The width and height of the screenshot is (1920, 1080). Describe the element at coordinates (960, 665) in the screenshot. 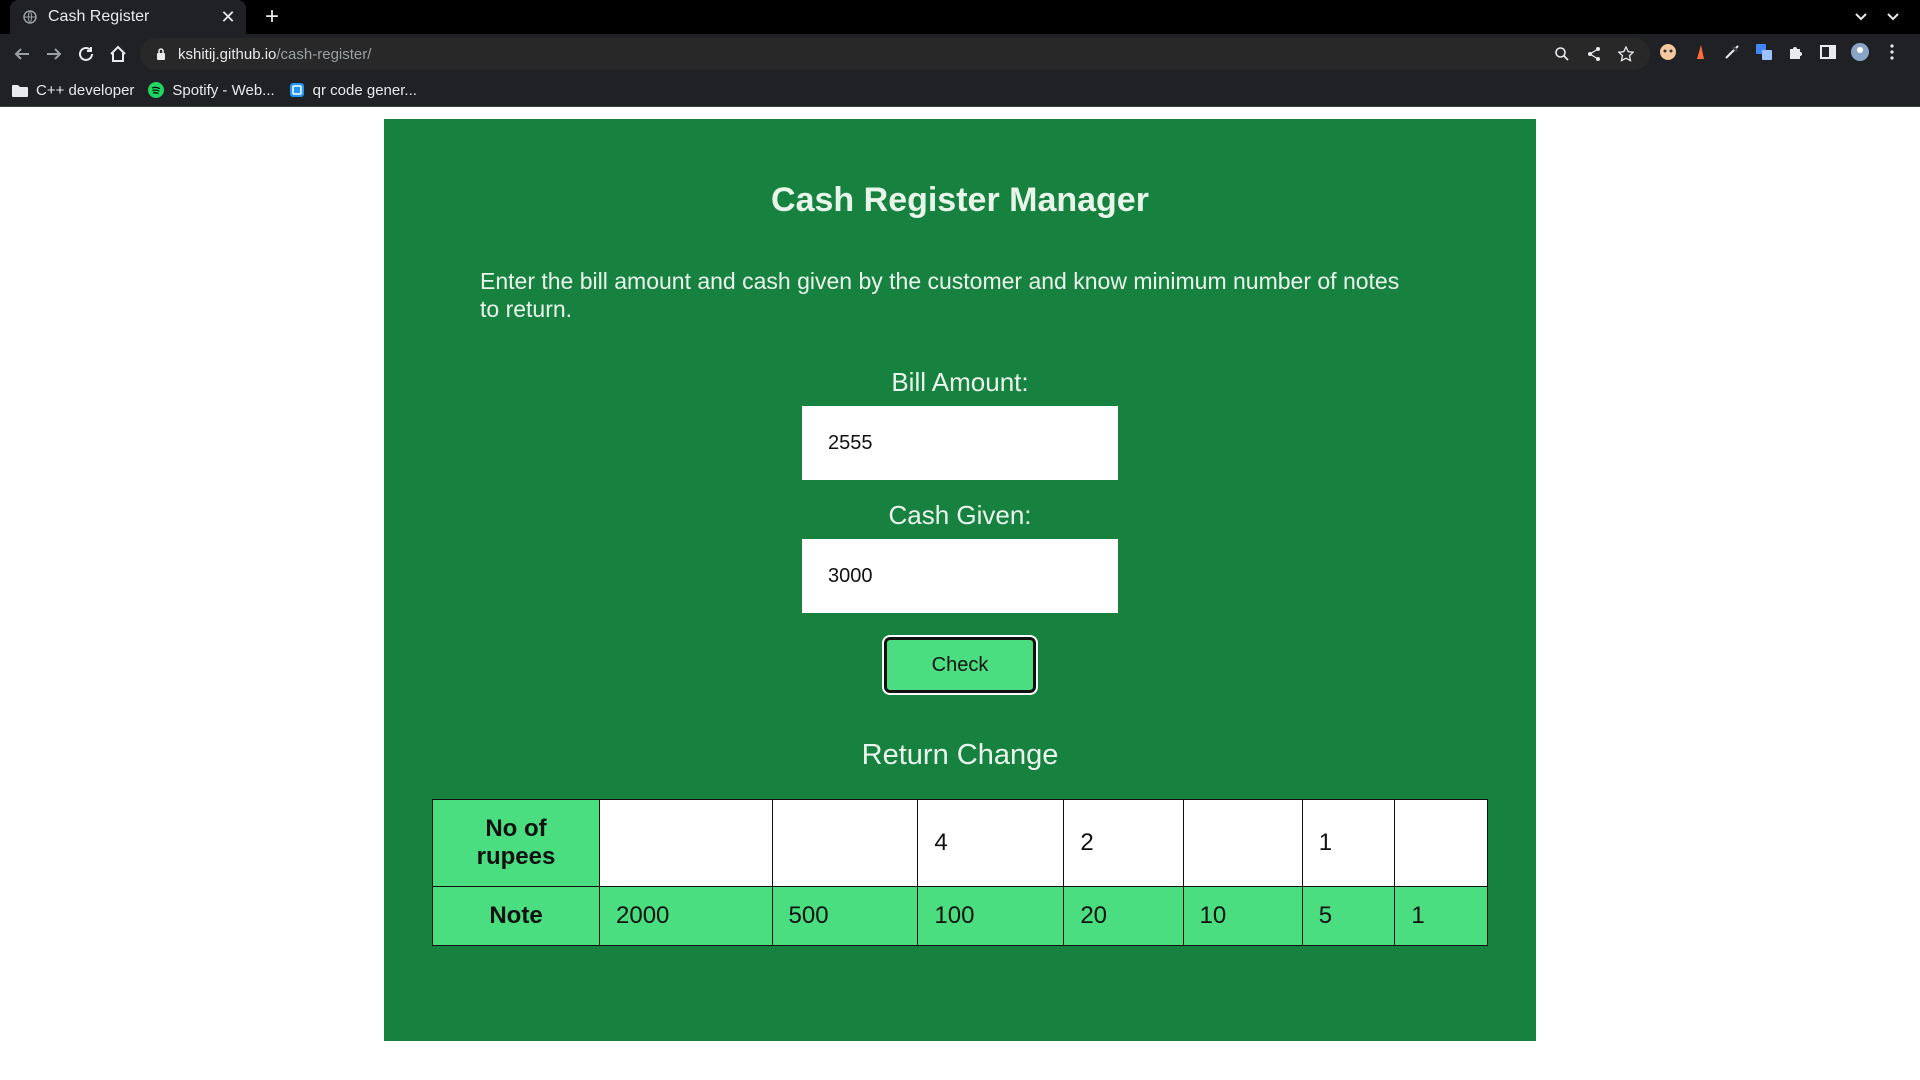

I see `check-button: Check` at that location.